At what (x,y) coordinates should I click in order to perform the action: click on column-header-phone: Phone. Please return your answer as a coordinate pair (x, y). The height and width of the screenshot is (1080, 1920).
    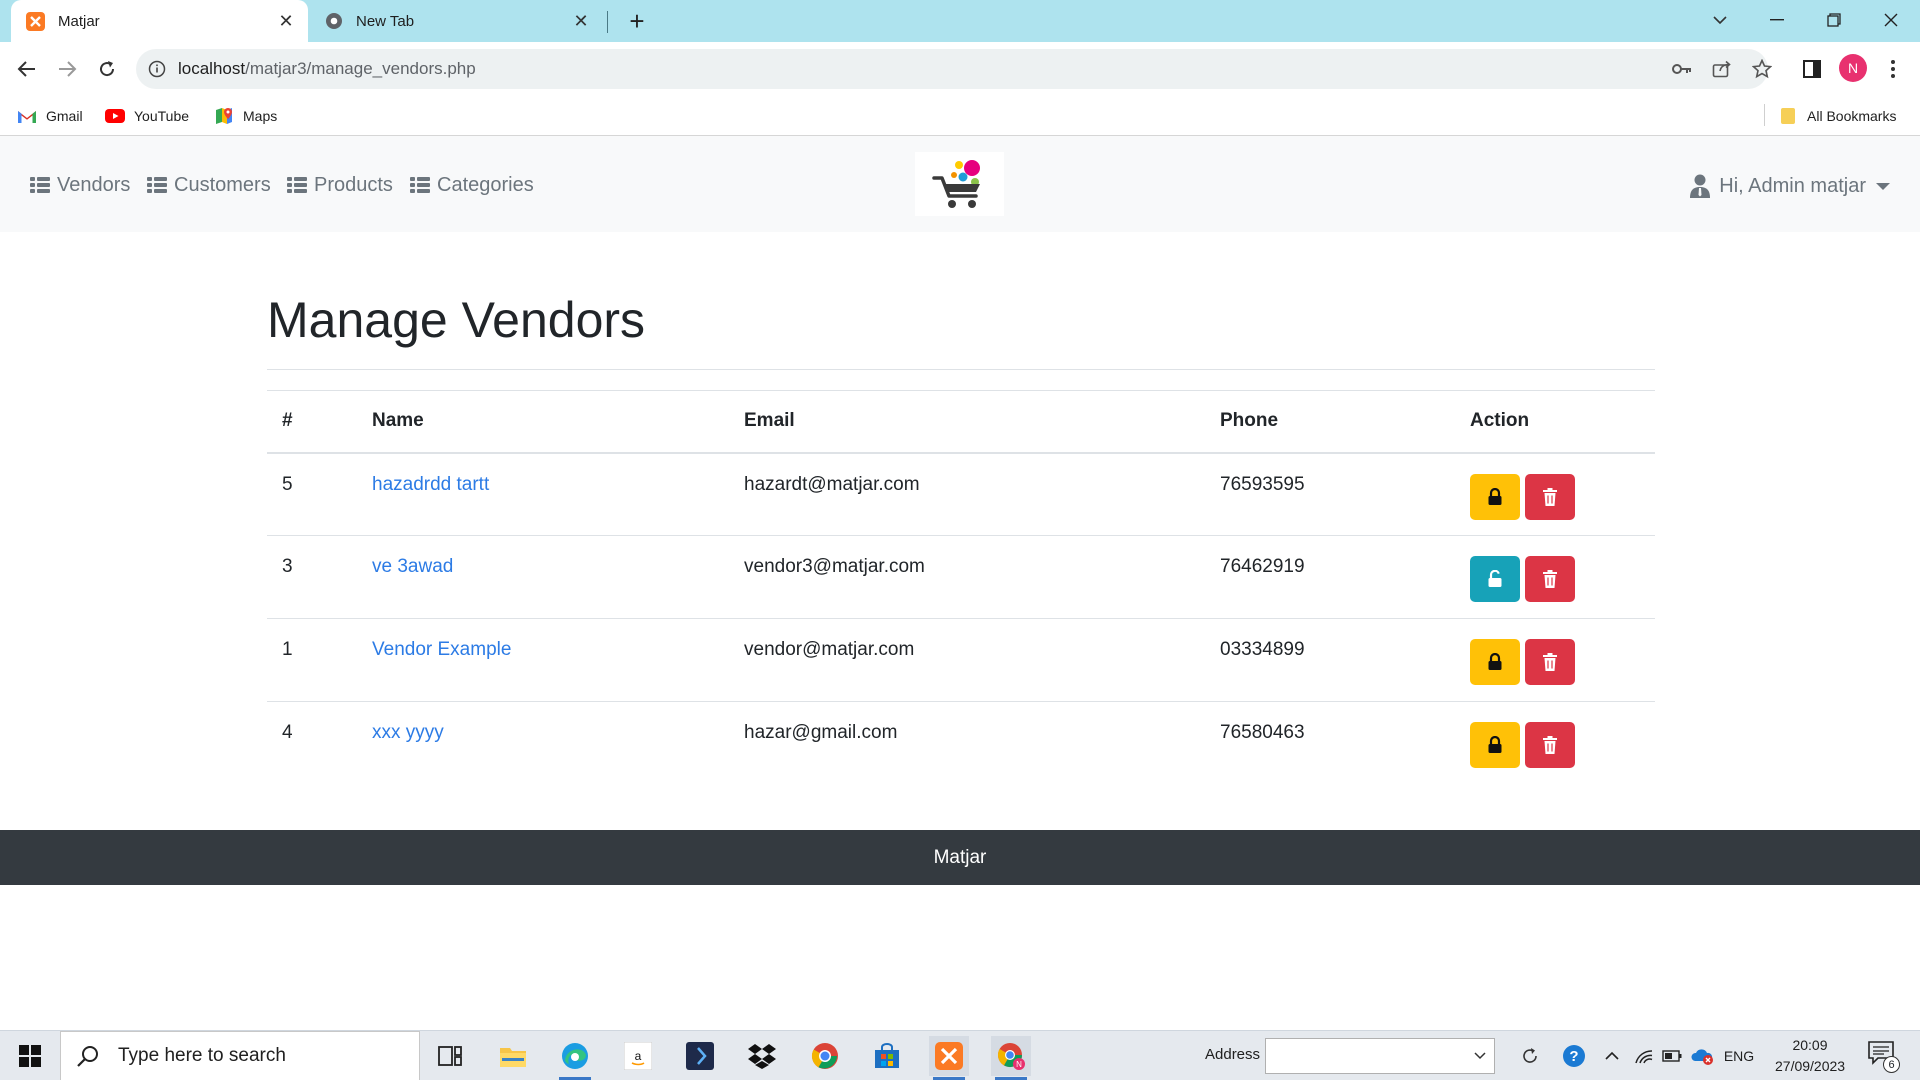
    Looking at the image, I should click on (1330, 422).